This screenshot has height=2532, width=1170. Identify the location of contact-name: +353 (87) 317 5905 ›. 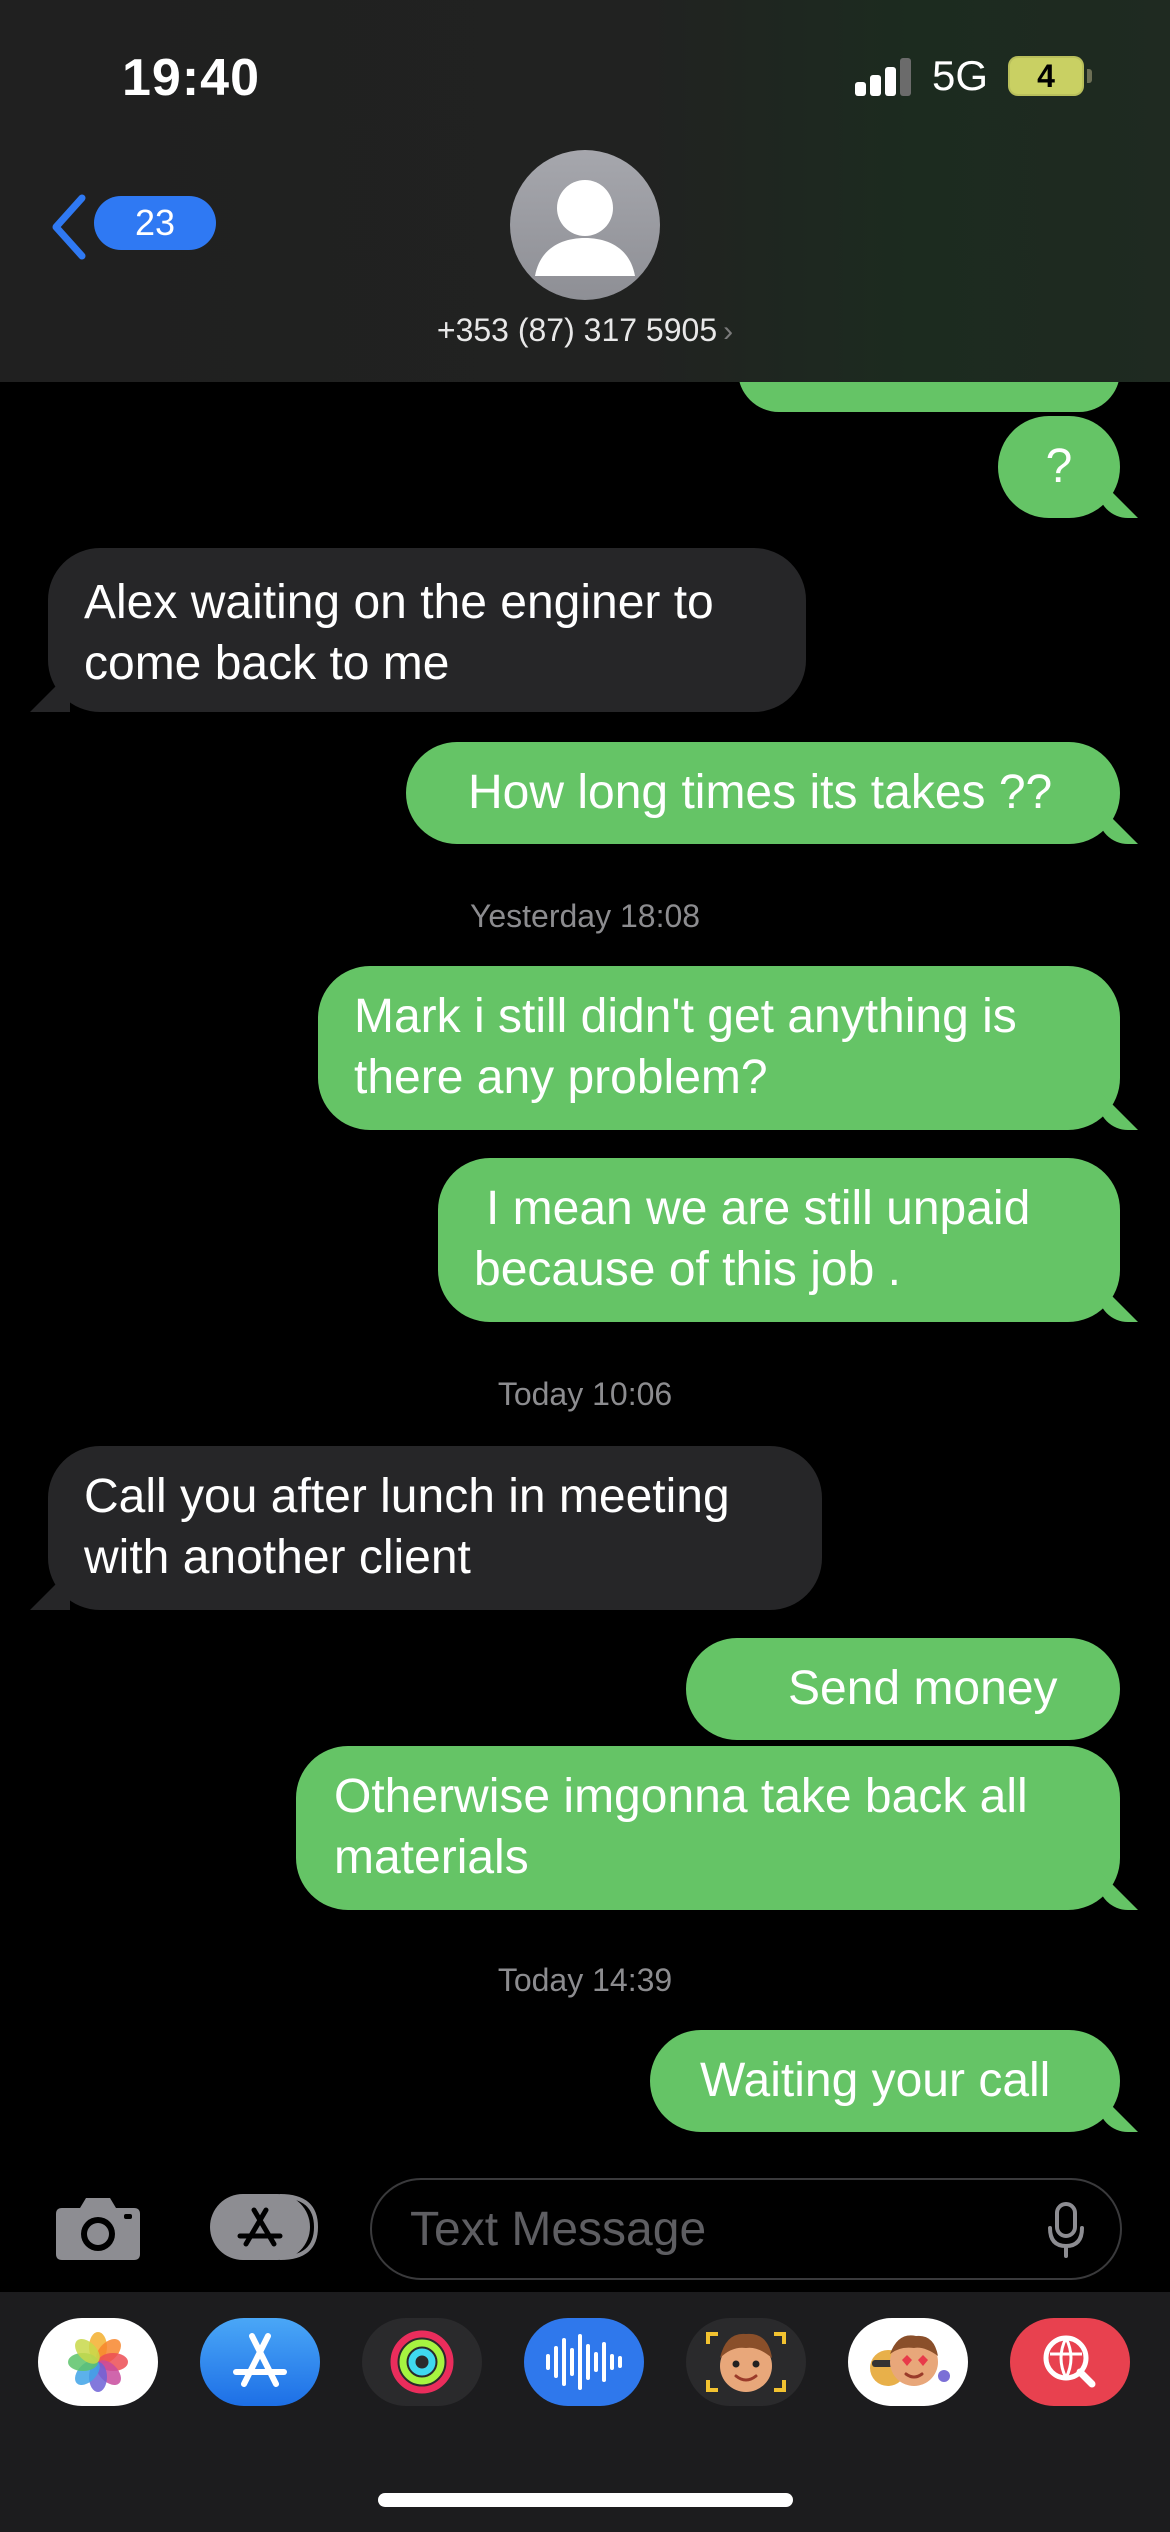
(585, 330).